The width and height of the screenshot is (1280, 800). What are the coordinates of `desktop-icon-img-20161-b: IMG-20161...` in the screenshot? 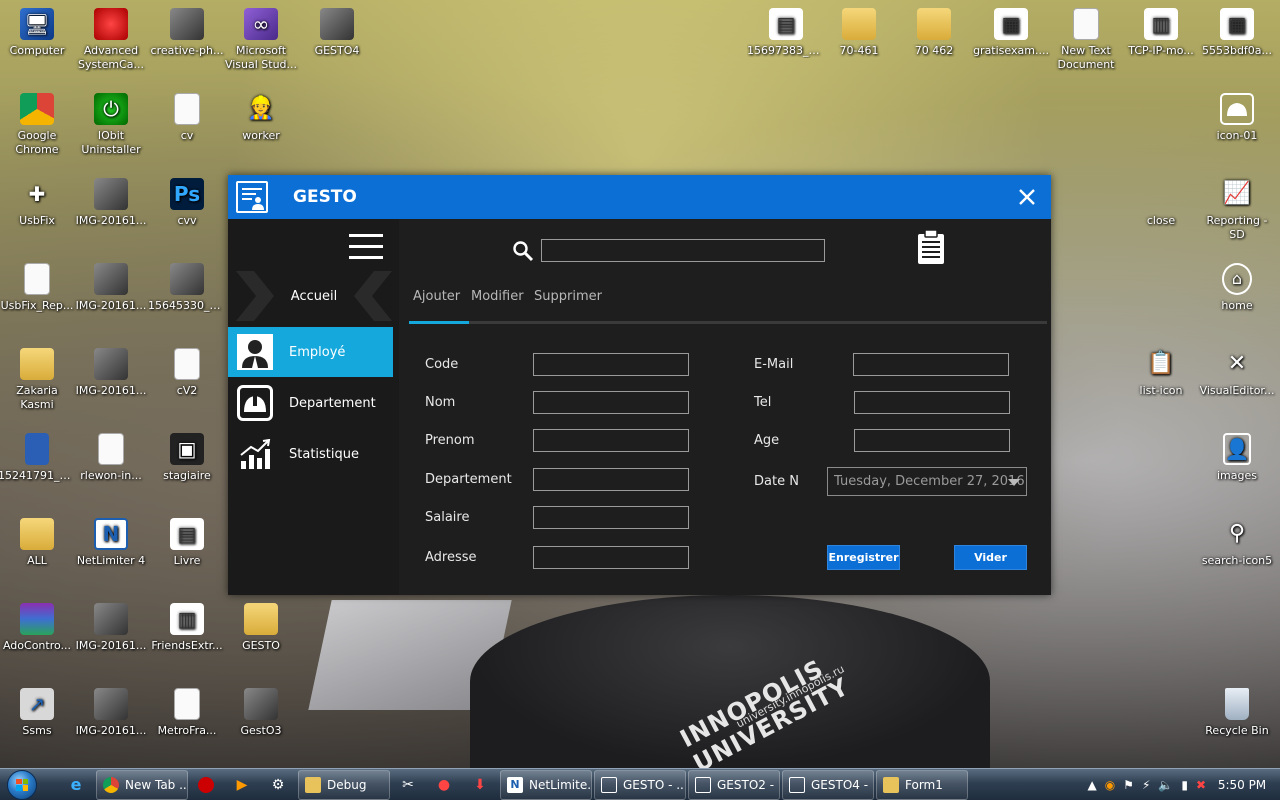 It's located at (111, 288).